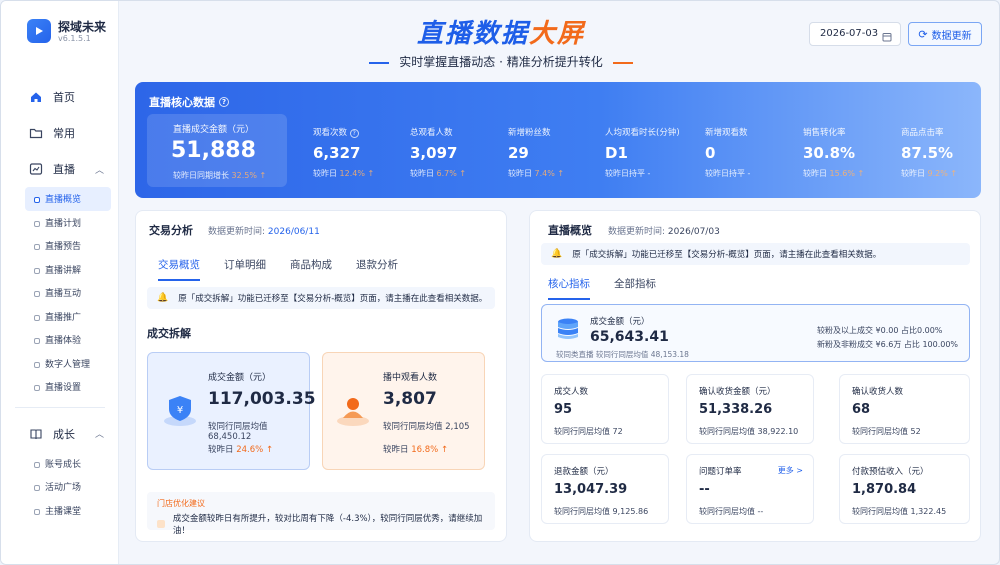  What do you see at coordinates (605, 409) in the screenshot?
I see `metric-tile-buyers: 成交人数 95 较同行同层均值 72` at bounding box center [605, 409].